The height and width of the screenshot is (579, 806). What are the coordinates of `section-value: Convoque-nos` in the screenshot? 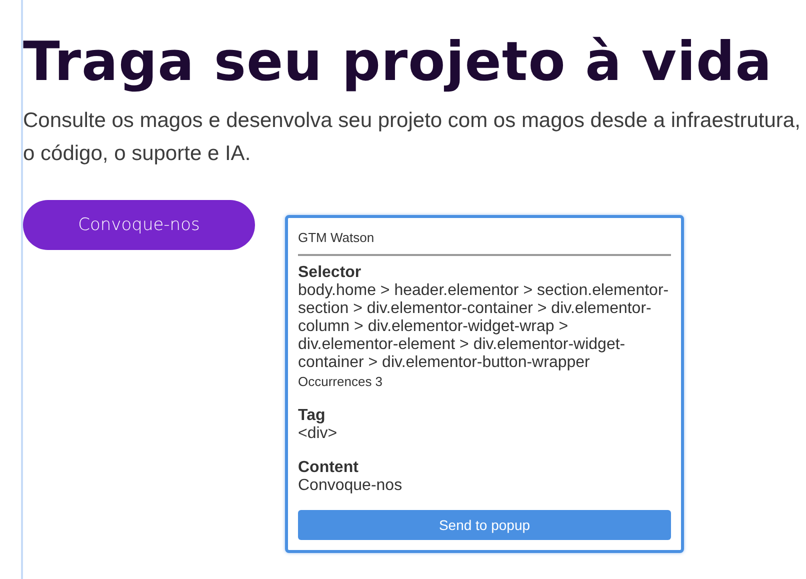 It's located at (351, 486).